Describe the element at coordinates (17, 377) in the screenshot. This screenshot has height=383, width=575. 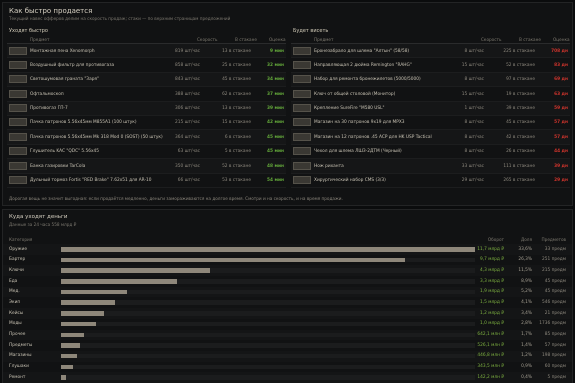
I see `category-name: Ремонт` at that location.